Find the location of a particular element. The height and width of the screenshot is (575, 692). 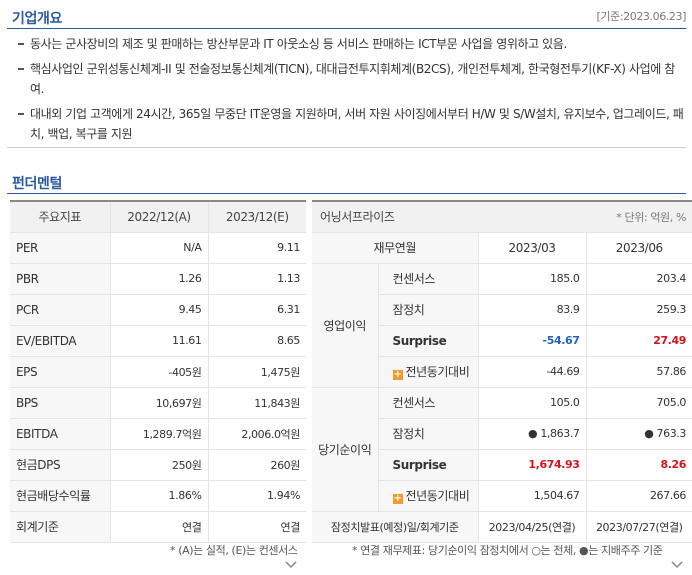

value-2023-06: 203.4 is located at coordinates (638, 279).